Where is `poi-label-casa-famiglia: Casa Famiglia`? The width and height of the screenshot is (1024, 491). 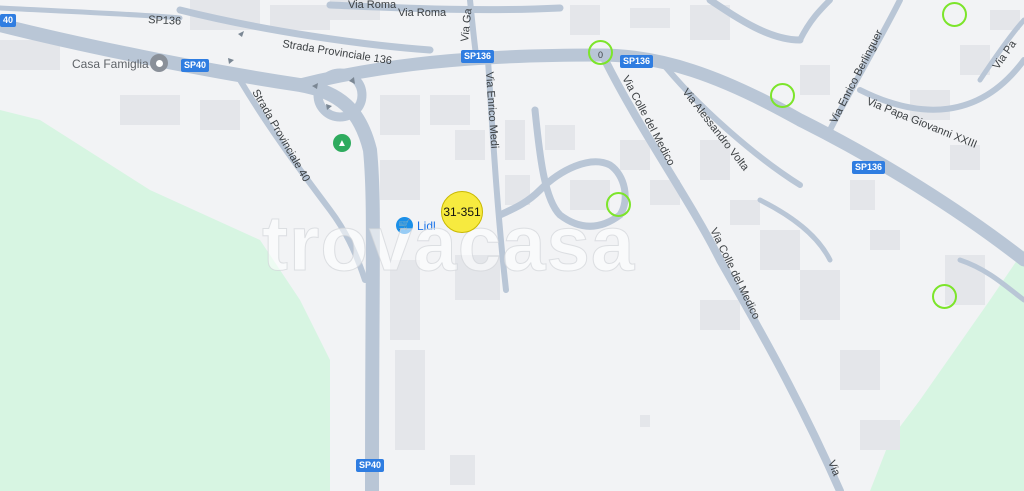
poi-label-casa-famiglia: Casa Famiglia is located at coordinates (110, 64).